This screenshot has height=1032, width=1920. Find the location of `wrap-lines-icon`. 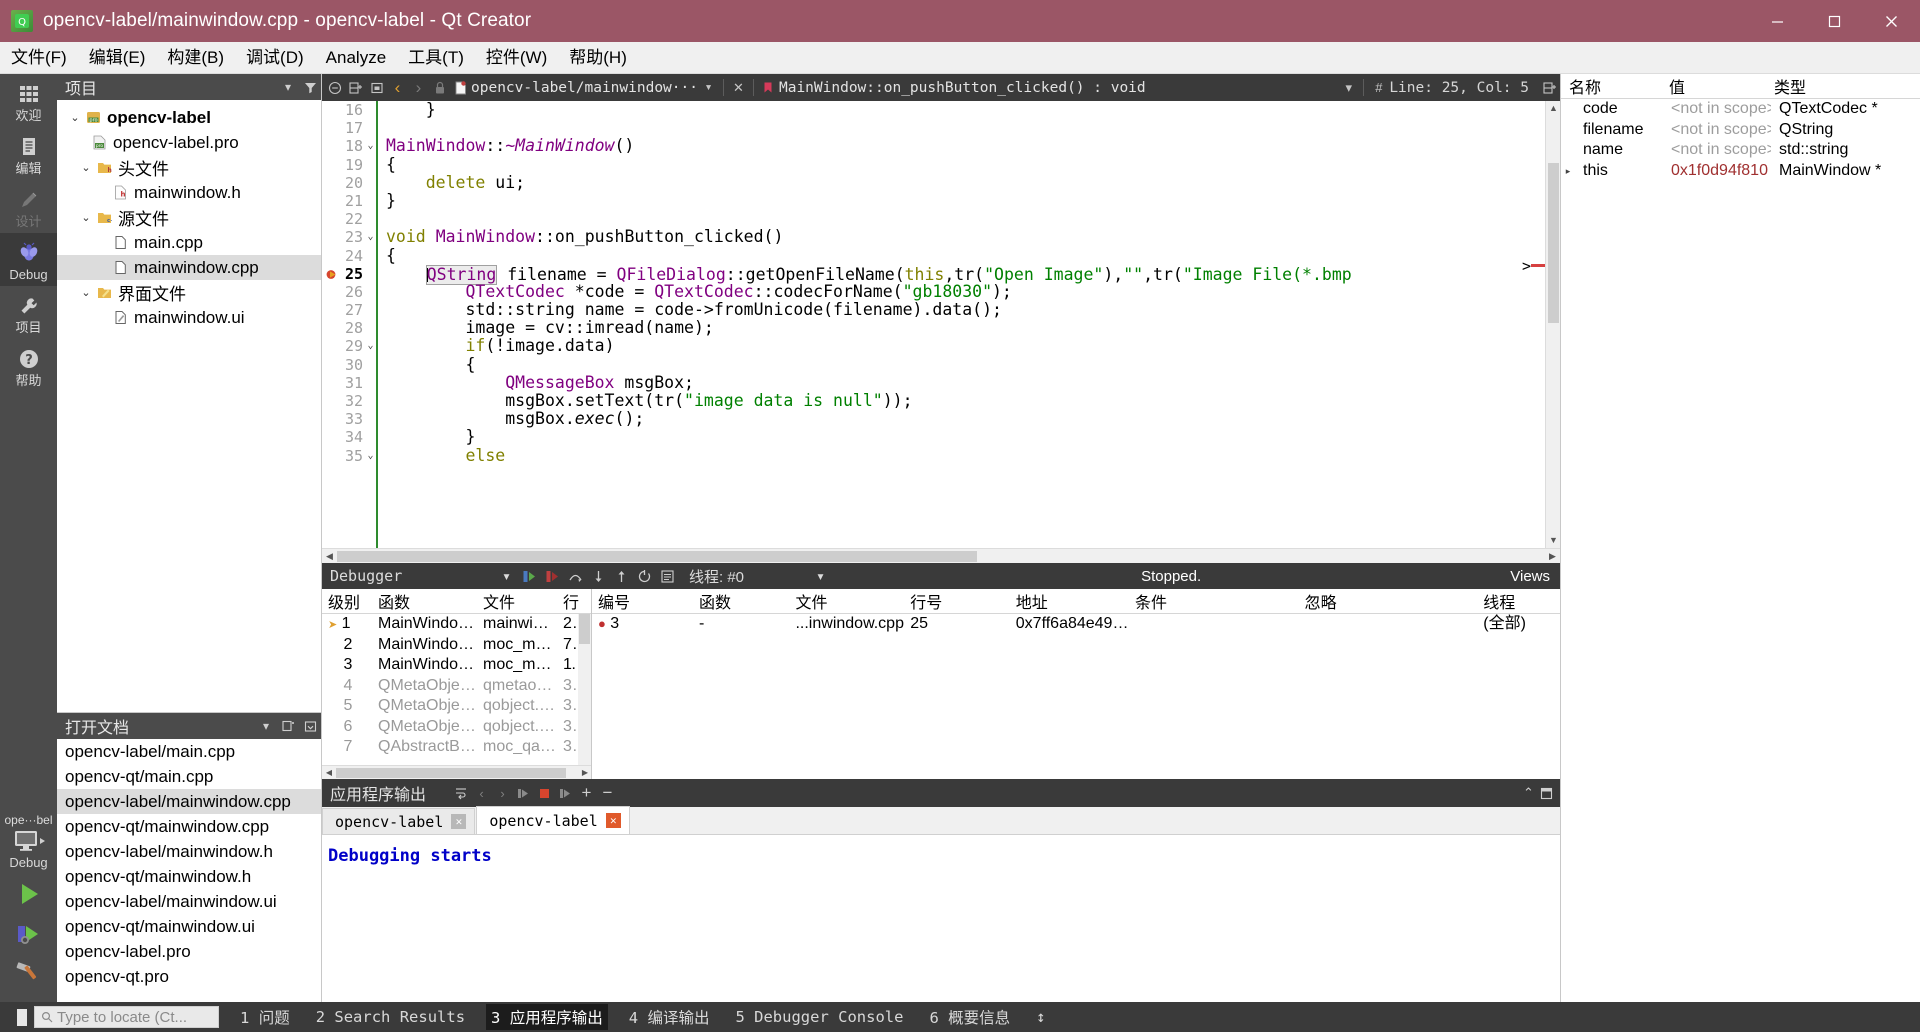

wrap-lines-icon is located at coordinates (460, 793).